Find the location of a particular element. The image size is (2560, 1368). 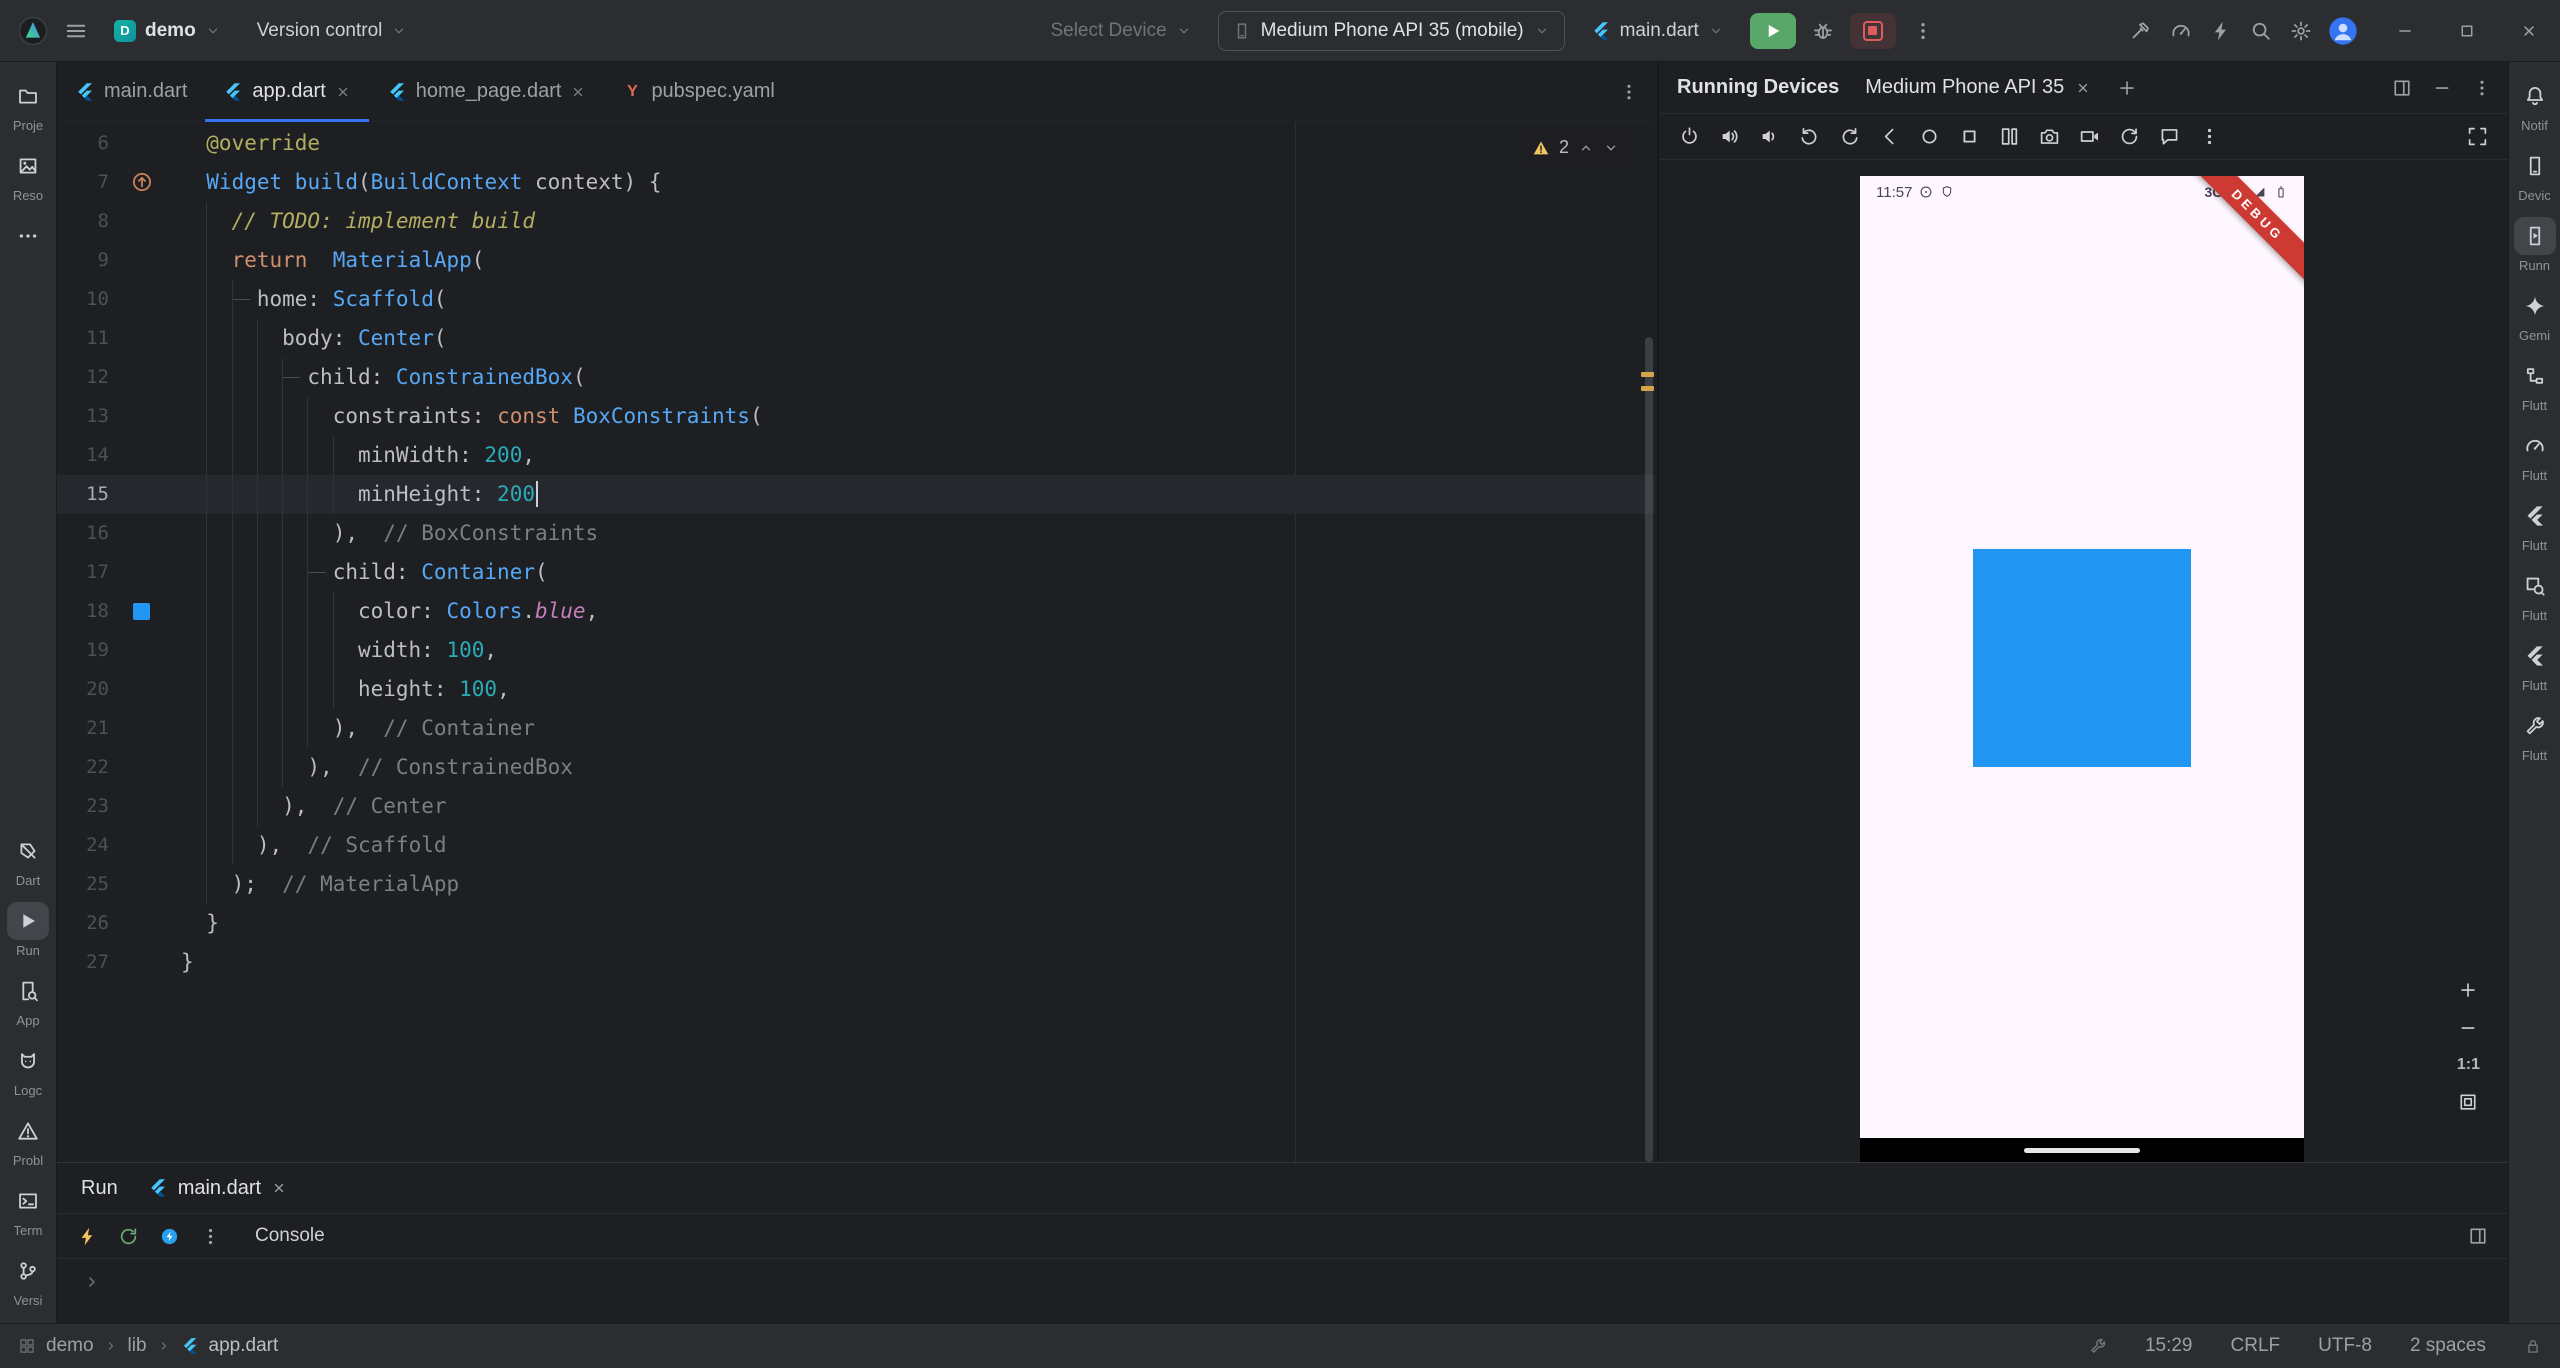

search-everywhere-icon is located at coordinates (2261, 31).